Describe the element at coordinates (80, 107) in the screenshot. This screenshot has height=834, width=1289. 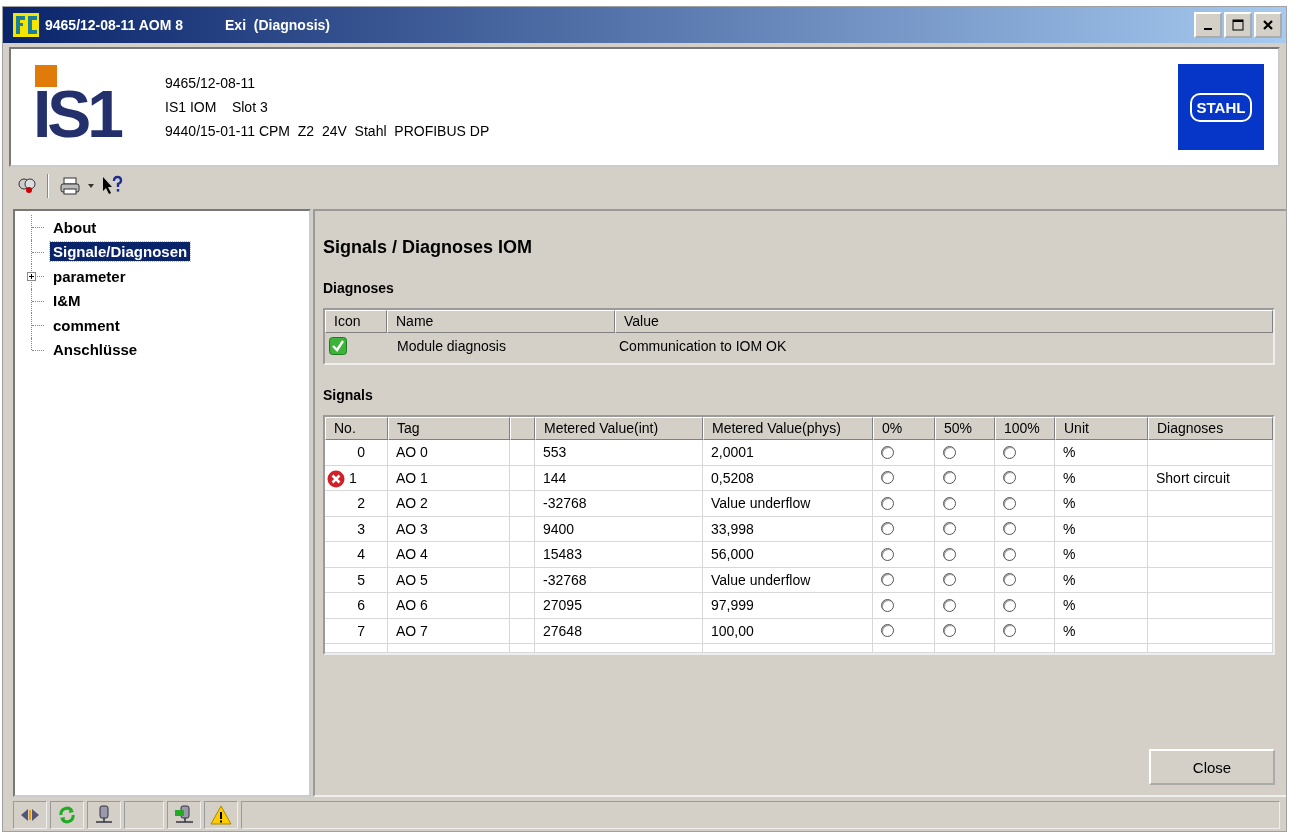
I see `is1-logo: IS1` at that location.